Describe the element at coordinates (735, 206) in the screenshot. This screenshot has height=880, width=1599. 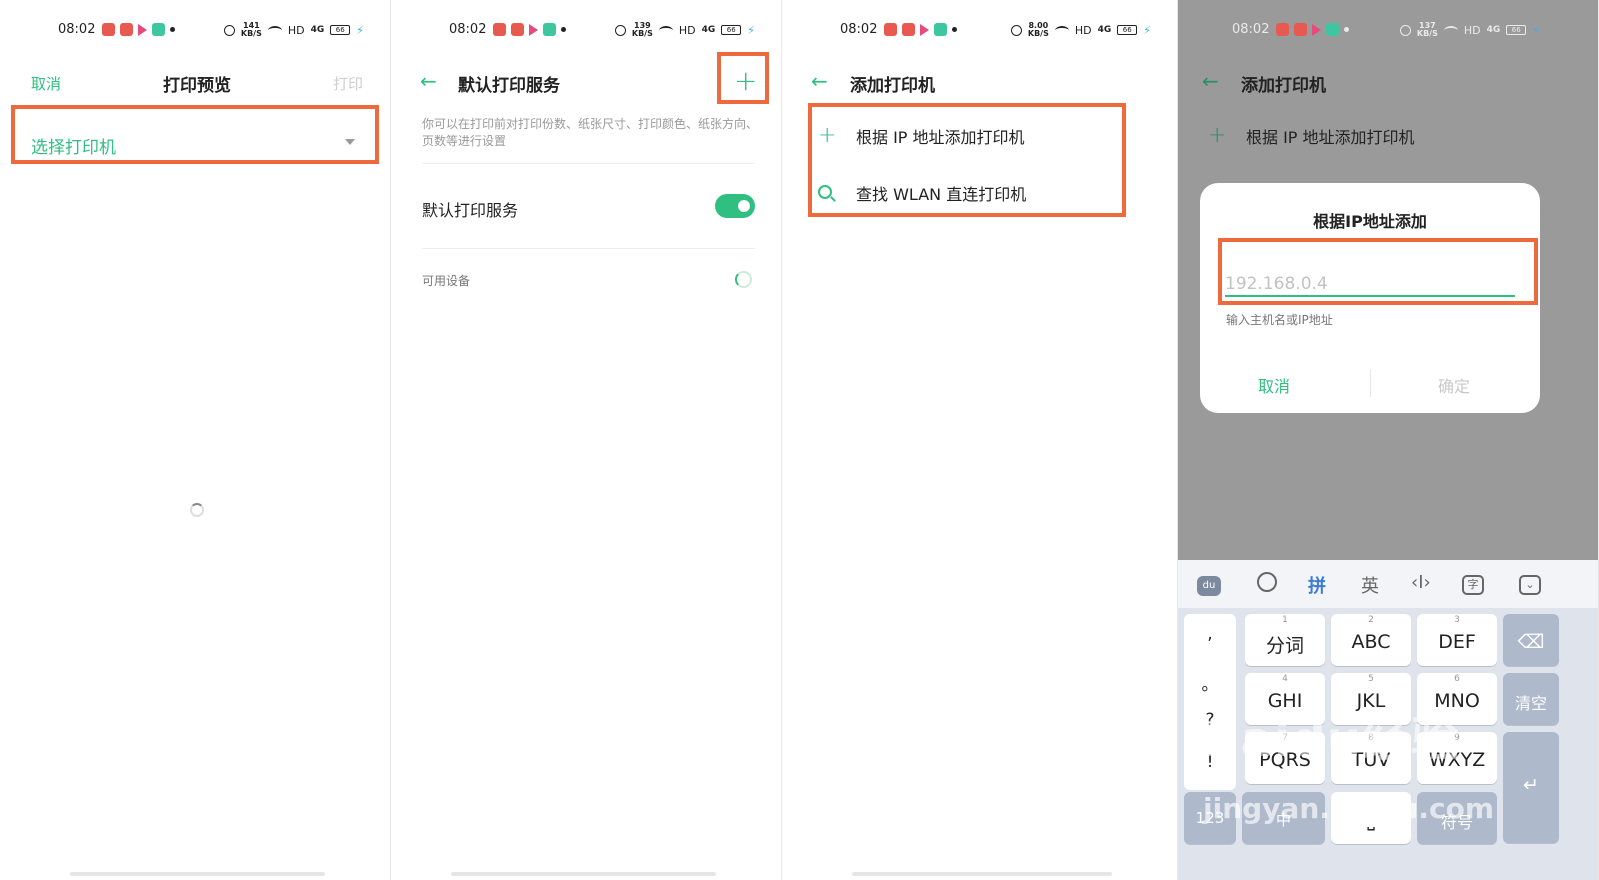
I see `default-service-toggle` at that location.